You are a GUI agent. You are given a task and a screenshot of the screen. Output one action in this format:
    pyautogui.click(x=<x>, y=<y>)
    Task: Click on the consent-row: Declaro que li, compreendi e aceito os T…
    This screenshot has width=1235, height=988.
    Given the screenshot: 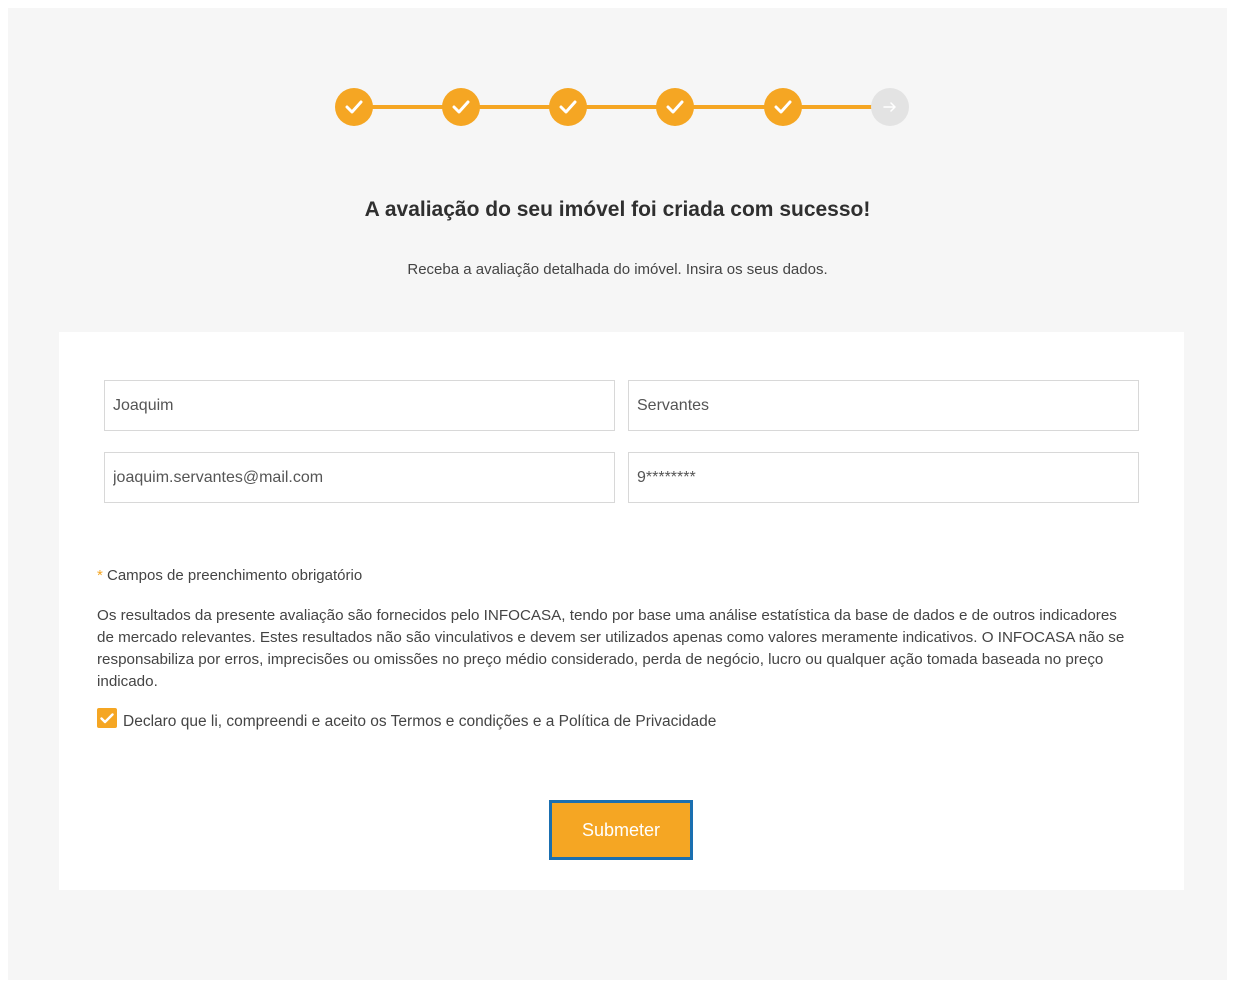 What is the action you would take?
    pyautogui.click(x=407, y=719)
    